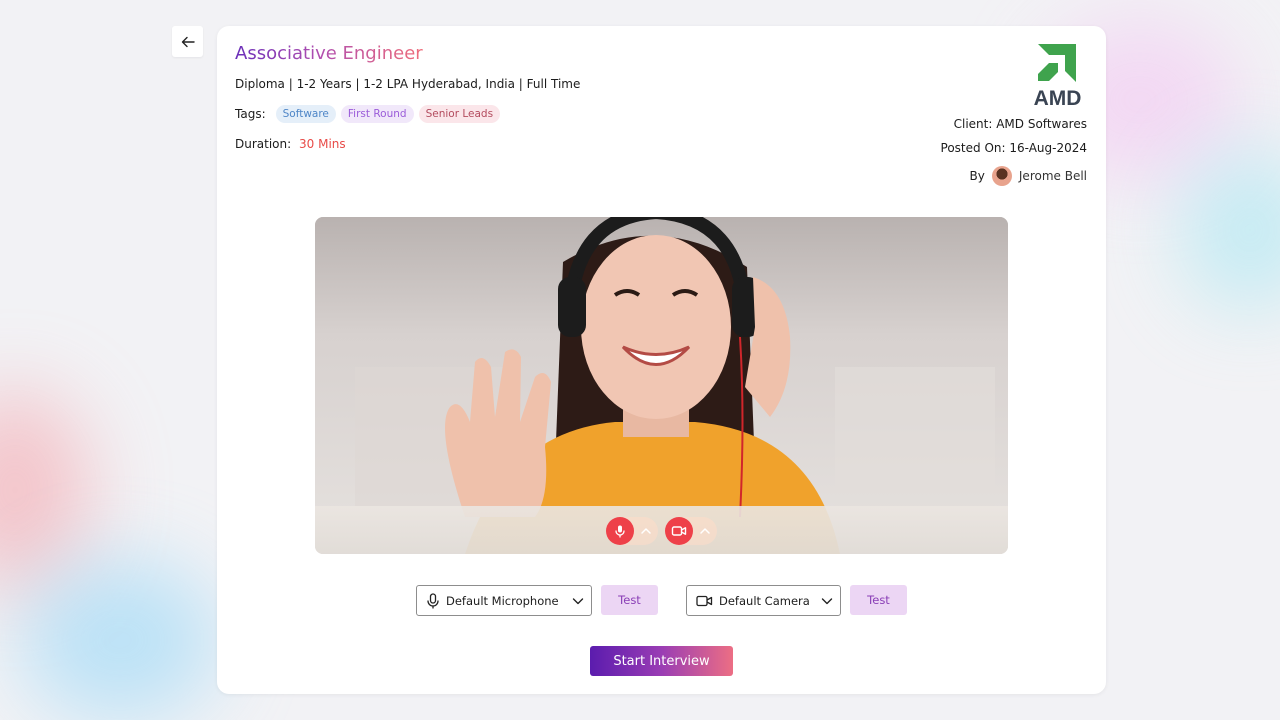 The image size is (1280, 720). What do you see at coordinates (1001, 176) in the screenshot?
I see `avatar` at bounding box center [1001, 176].